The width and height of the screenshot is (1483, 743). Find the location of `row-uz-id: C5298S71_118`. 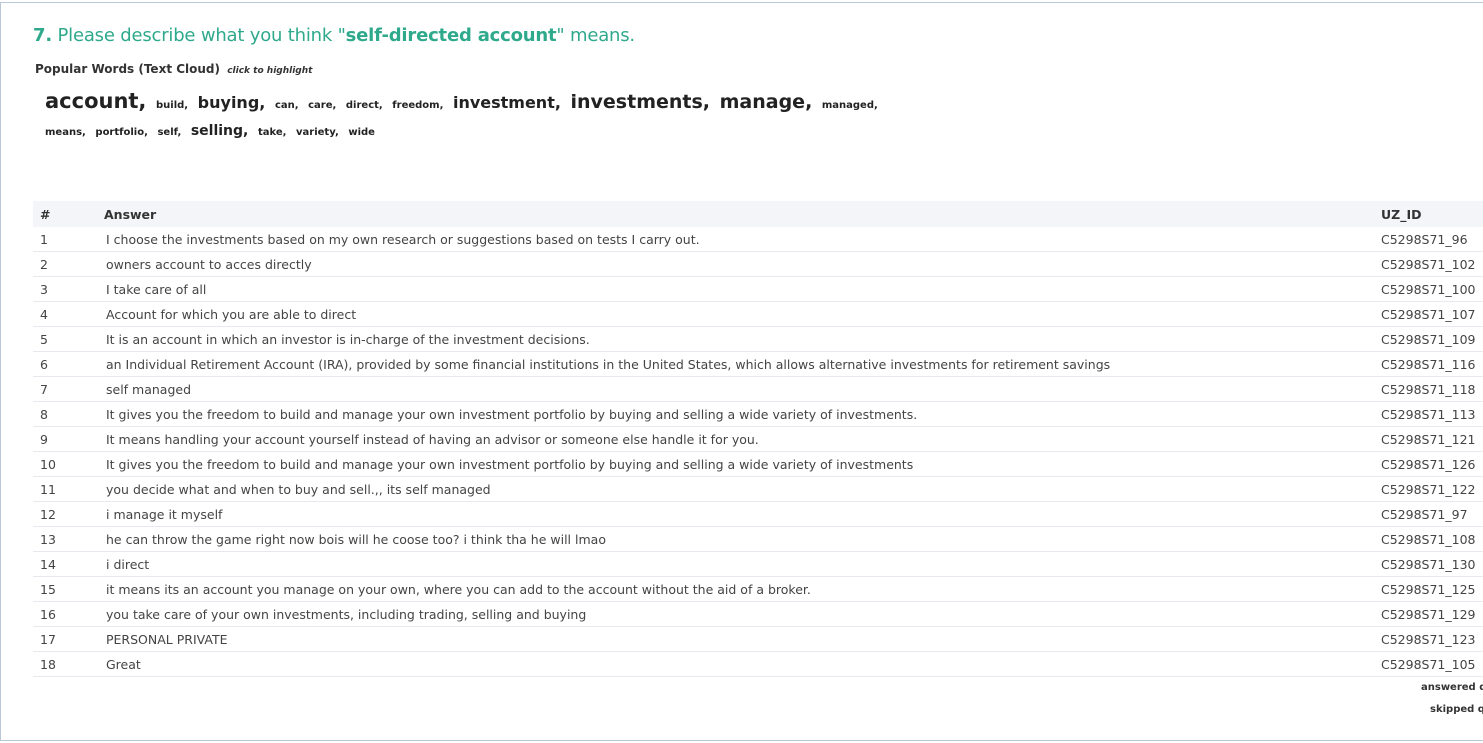

row-uz-id: C5298S71_118 is located at coordinates (1432, 389).